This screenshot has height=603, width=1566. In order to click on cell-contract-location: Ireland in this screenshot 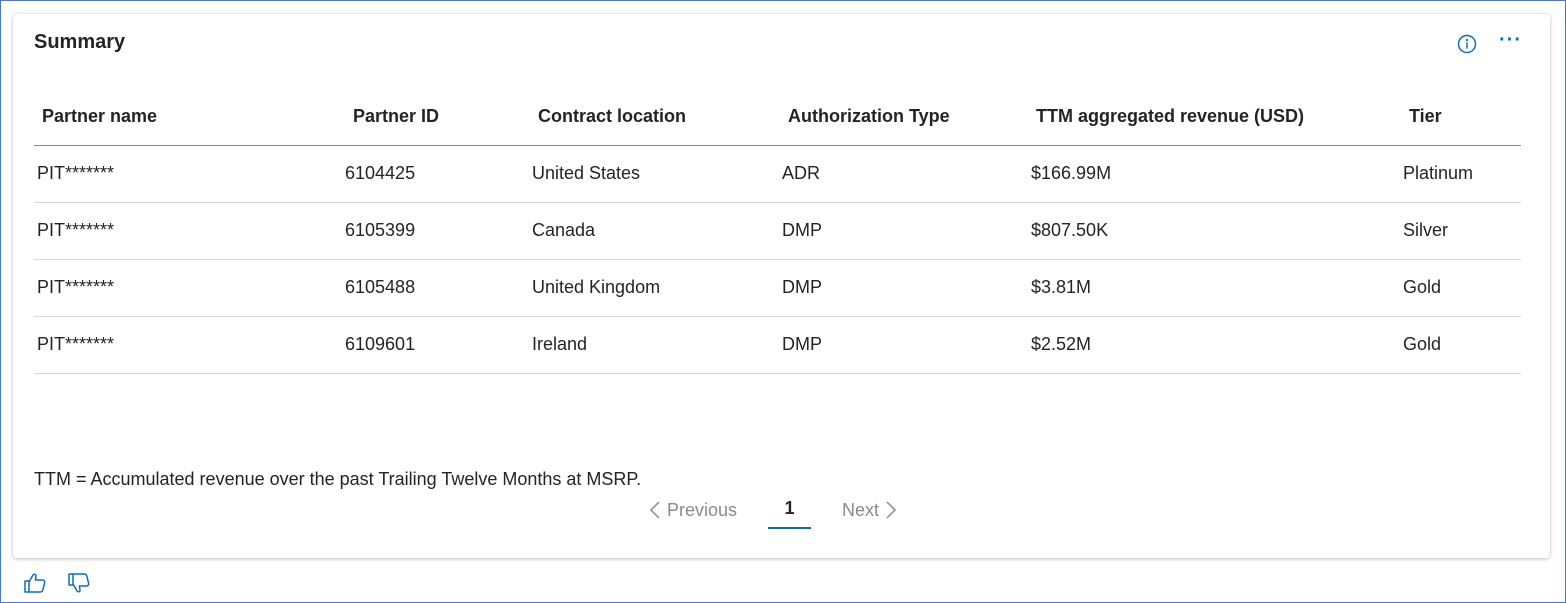, I will do `click(657, 345)`.